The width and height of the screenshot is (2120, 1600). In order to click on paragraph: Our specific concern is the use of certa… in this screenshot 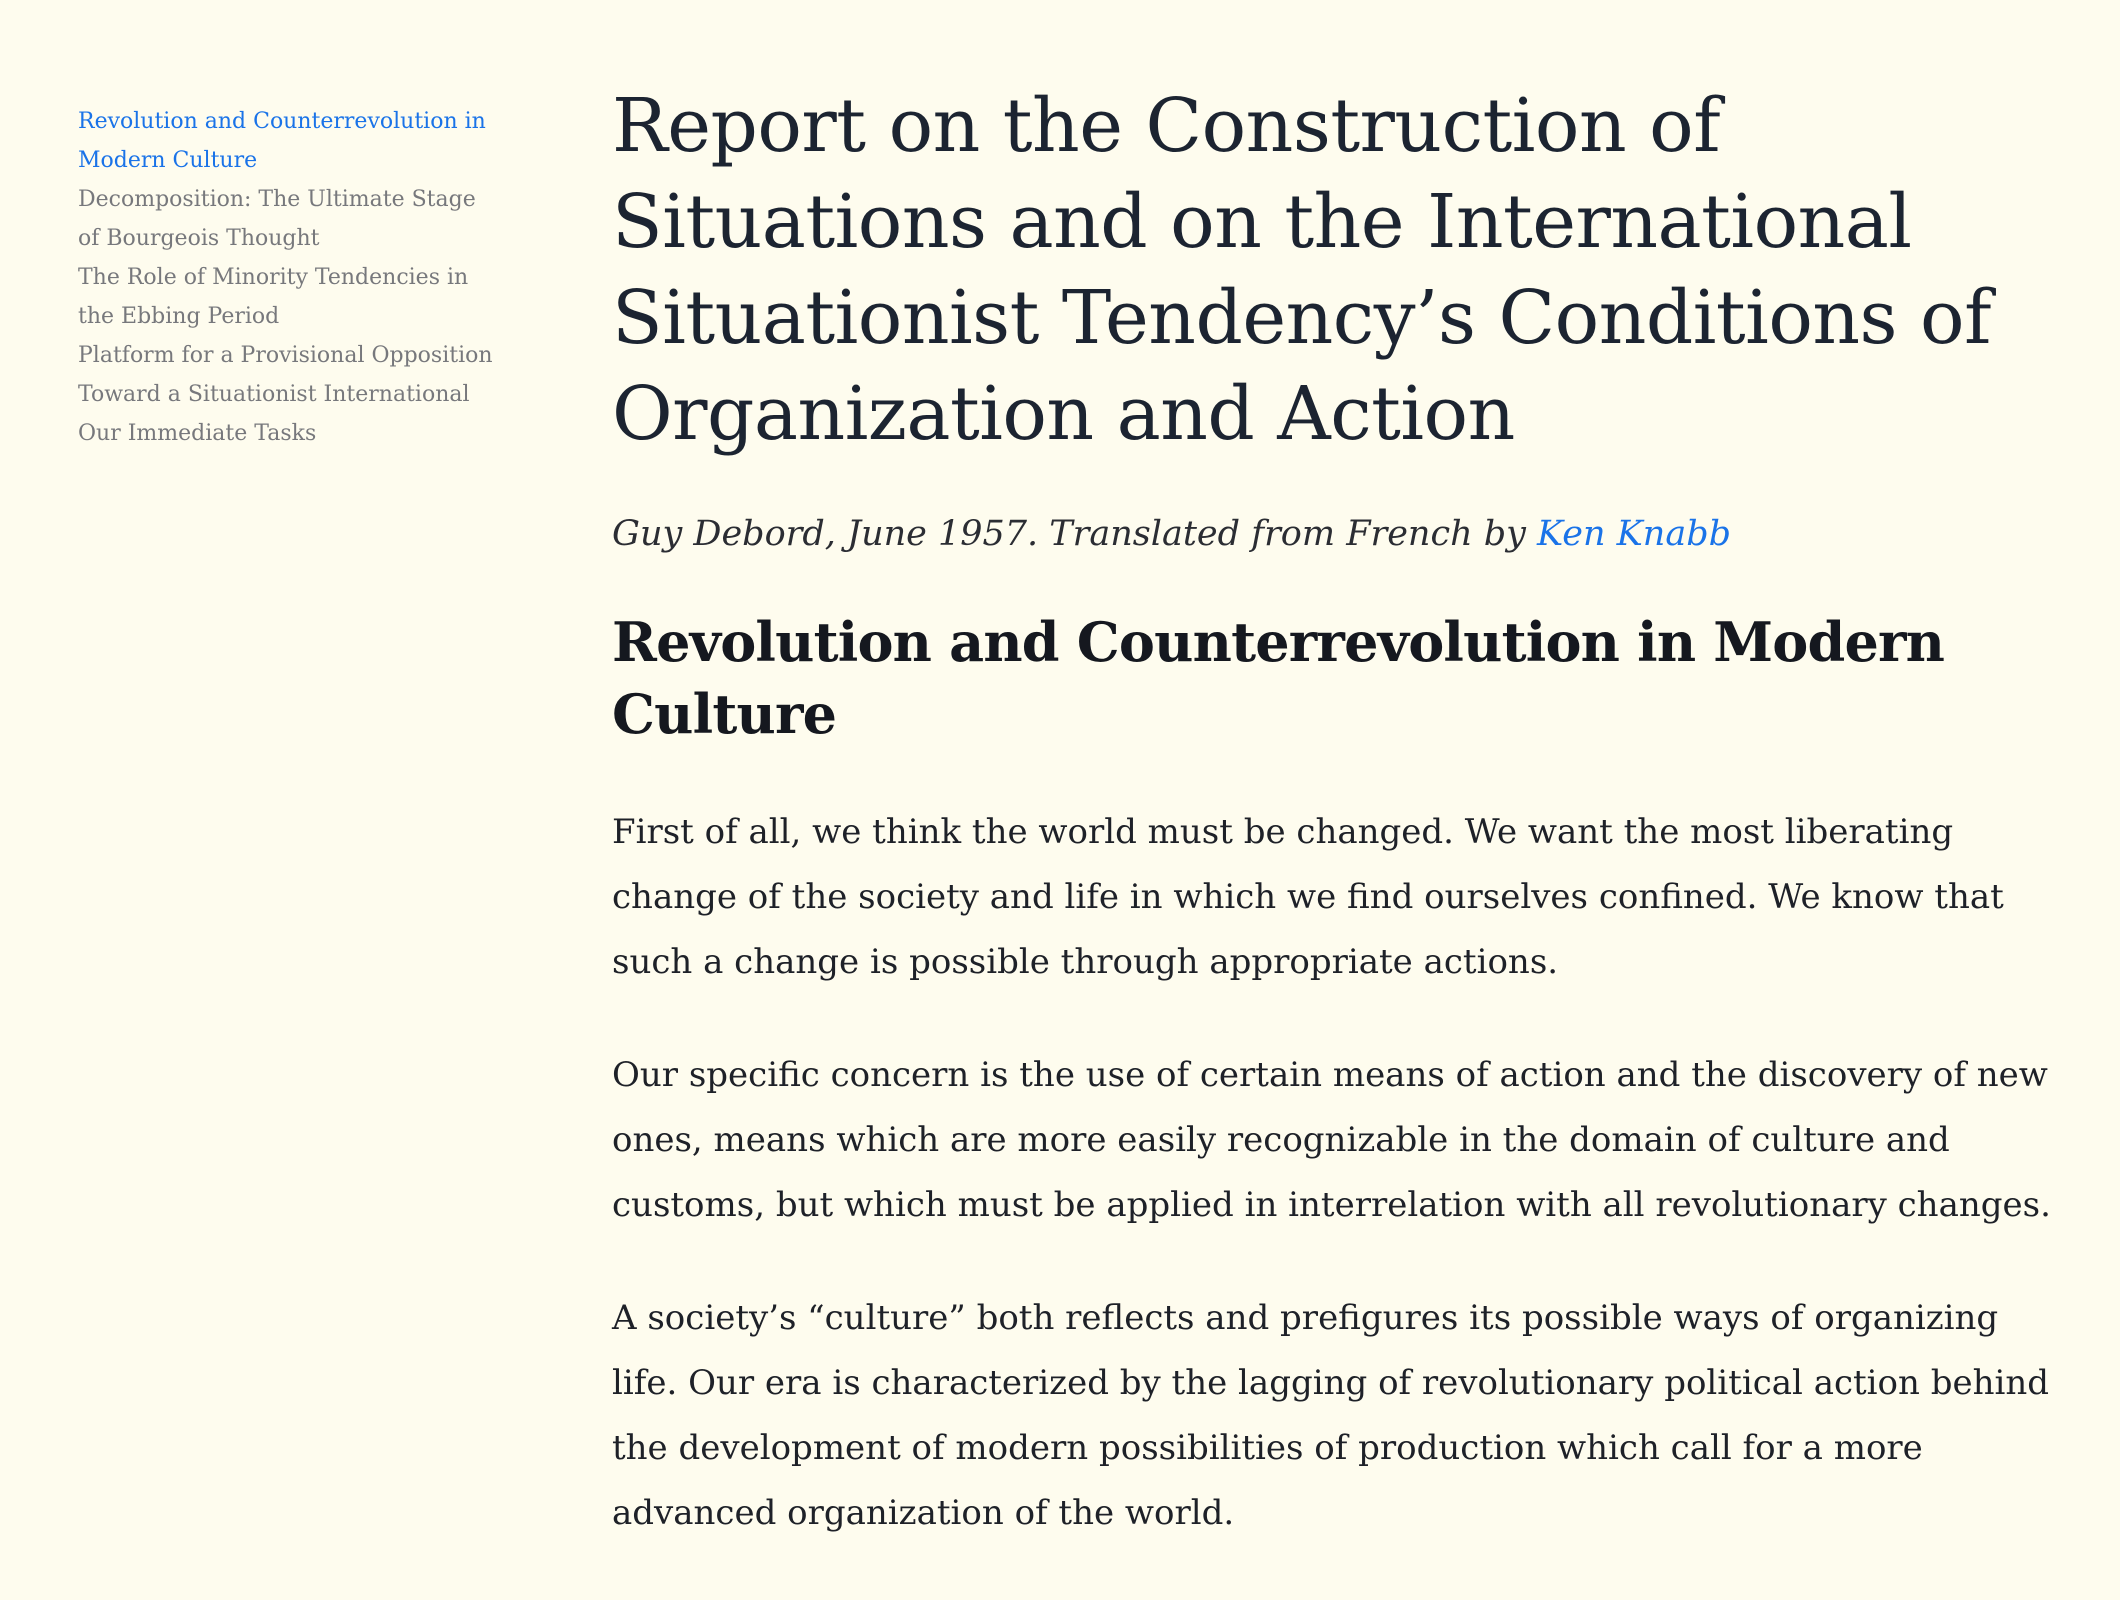, I will do `click(1331, 1140)`.